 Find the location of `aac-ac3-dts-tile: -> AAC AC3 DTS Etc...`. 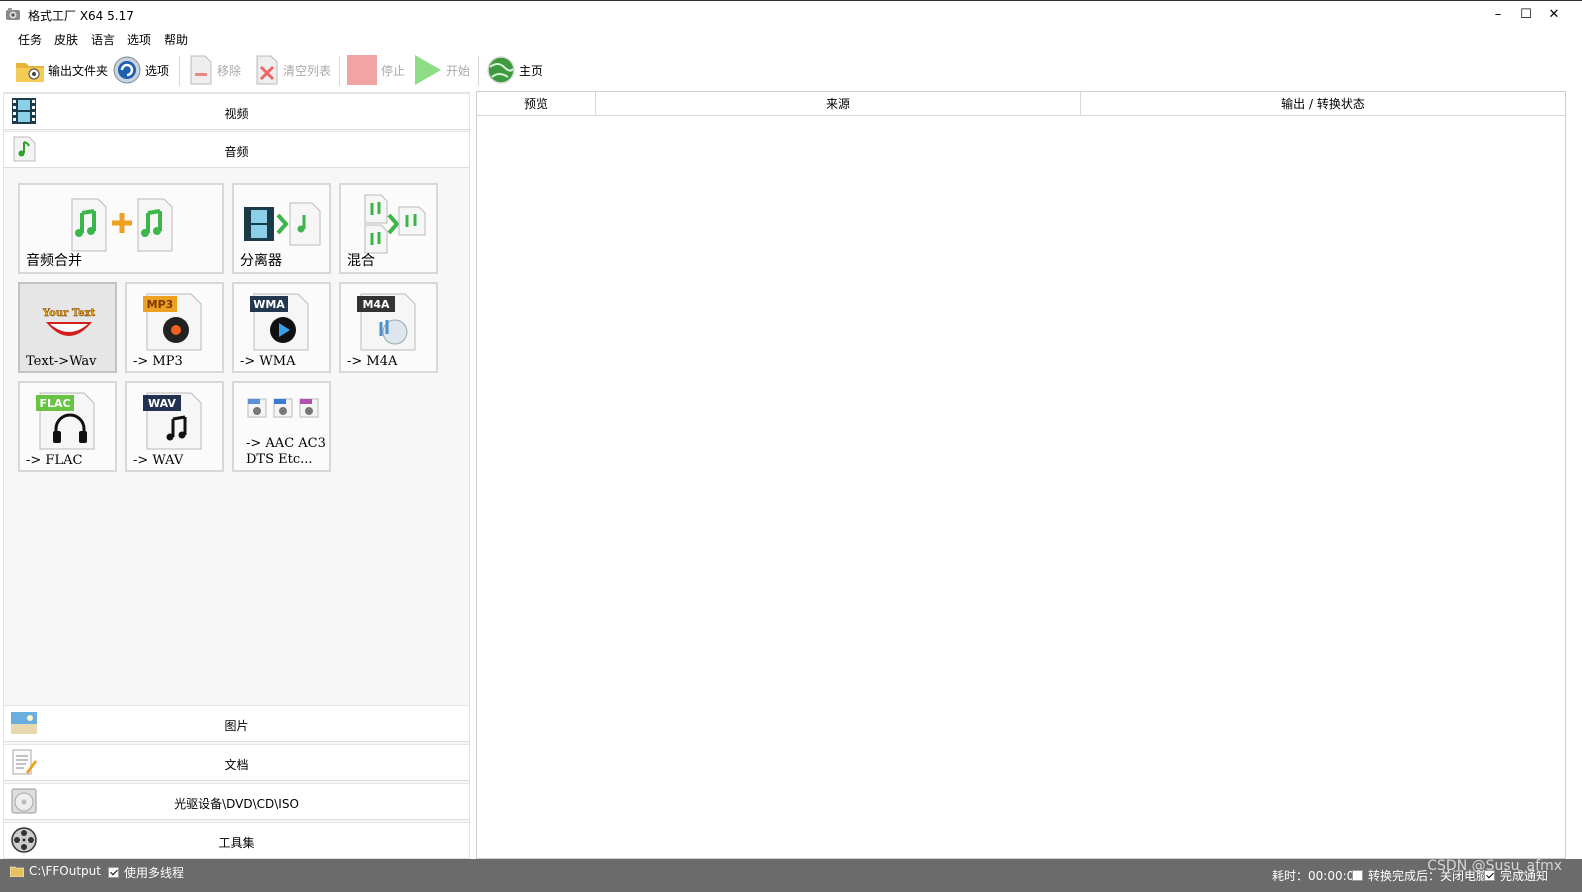

aac-ac3-dts-tile: -> AAC AC3 DTS Etc... is located at coordinates (281, 426).